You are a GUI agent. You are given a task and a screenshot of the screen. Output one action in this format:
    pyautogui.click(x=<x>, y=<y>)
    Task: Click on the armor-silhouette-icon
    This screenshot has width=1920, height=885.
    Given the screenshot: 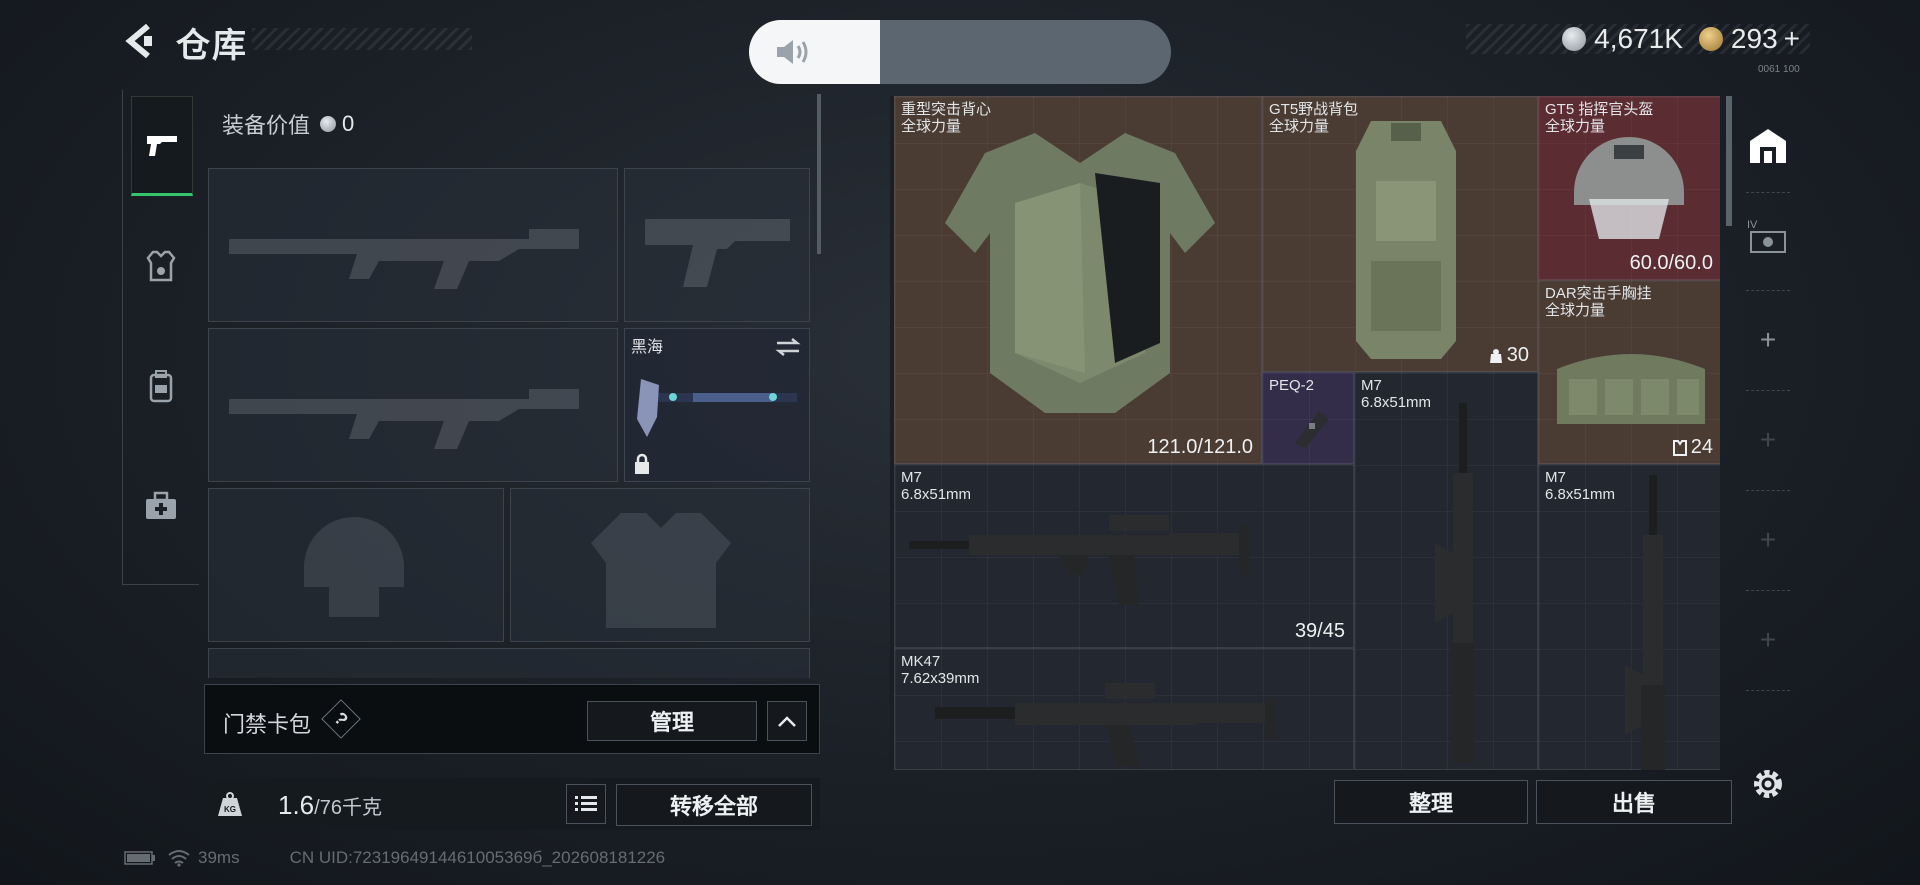 What is the action you would take?
    pyautogui.click(x=661, y=570)
    